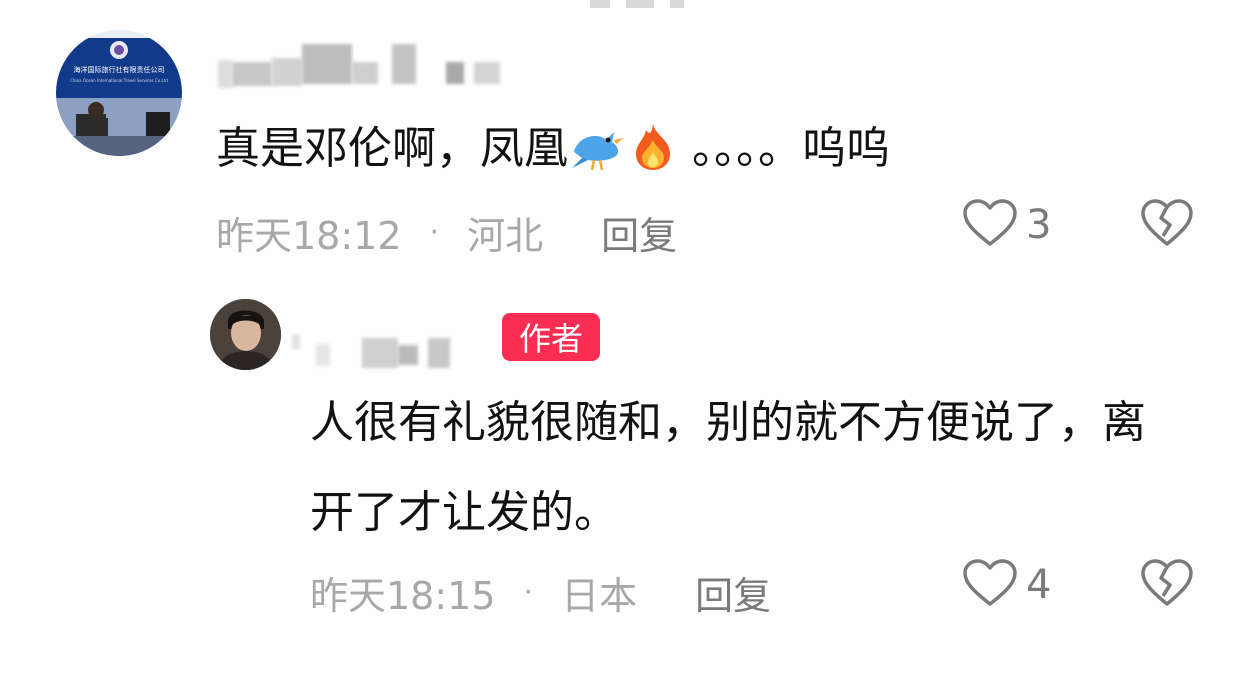  I want to click on author-name-blurred, so click(371, 342).